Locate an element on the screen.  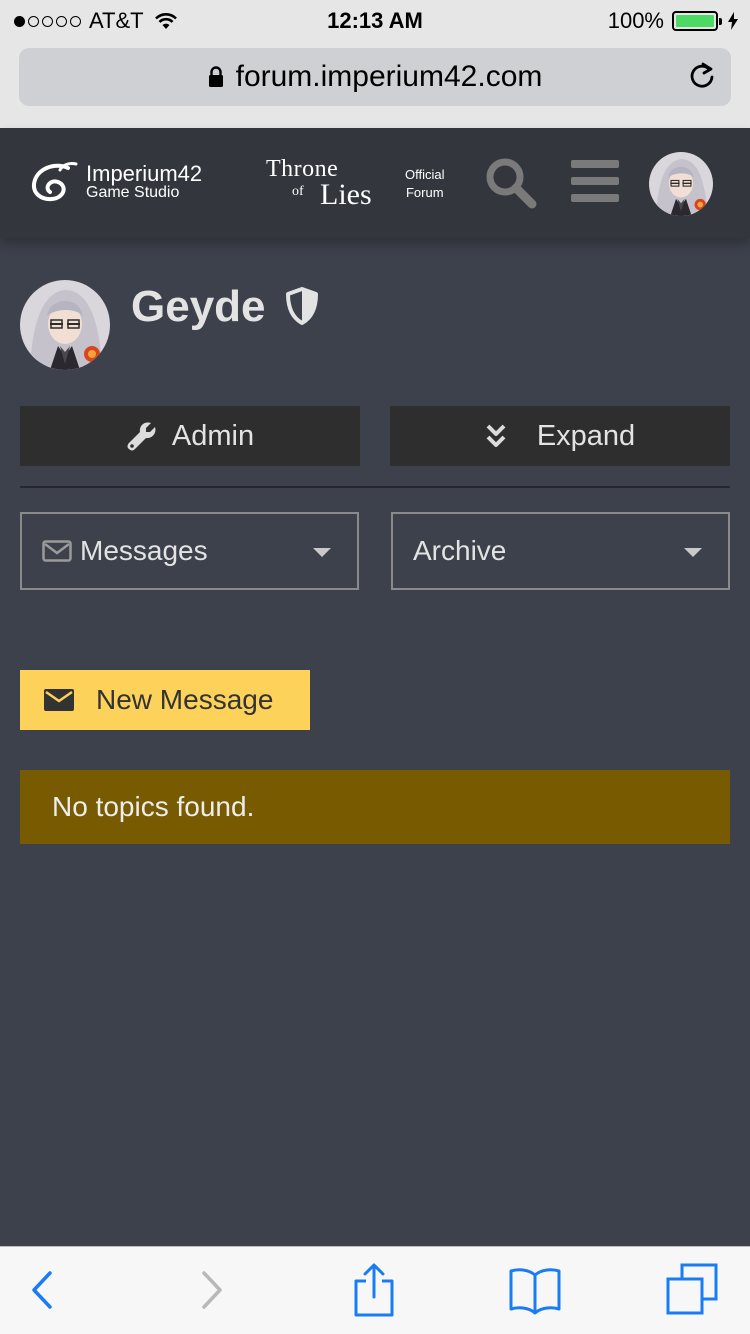
studio-name: Imperium42 is located at coordinates (144, 173).